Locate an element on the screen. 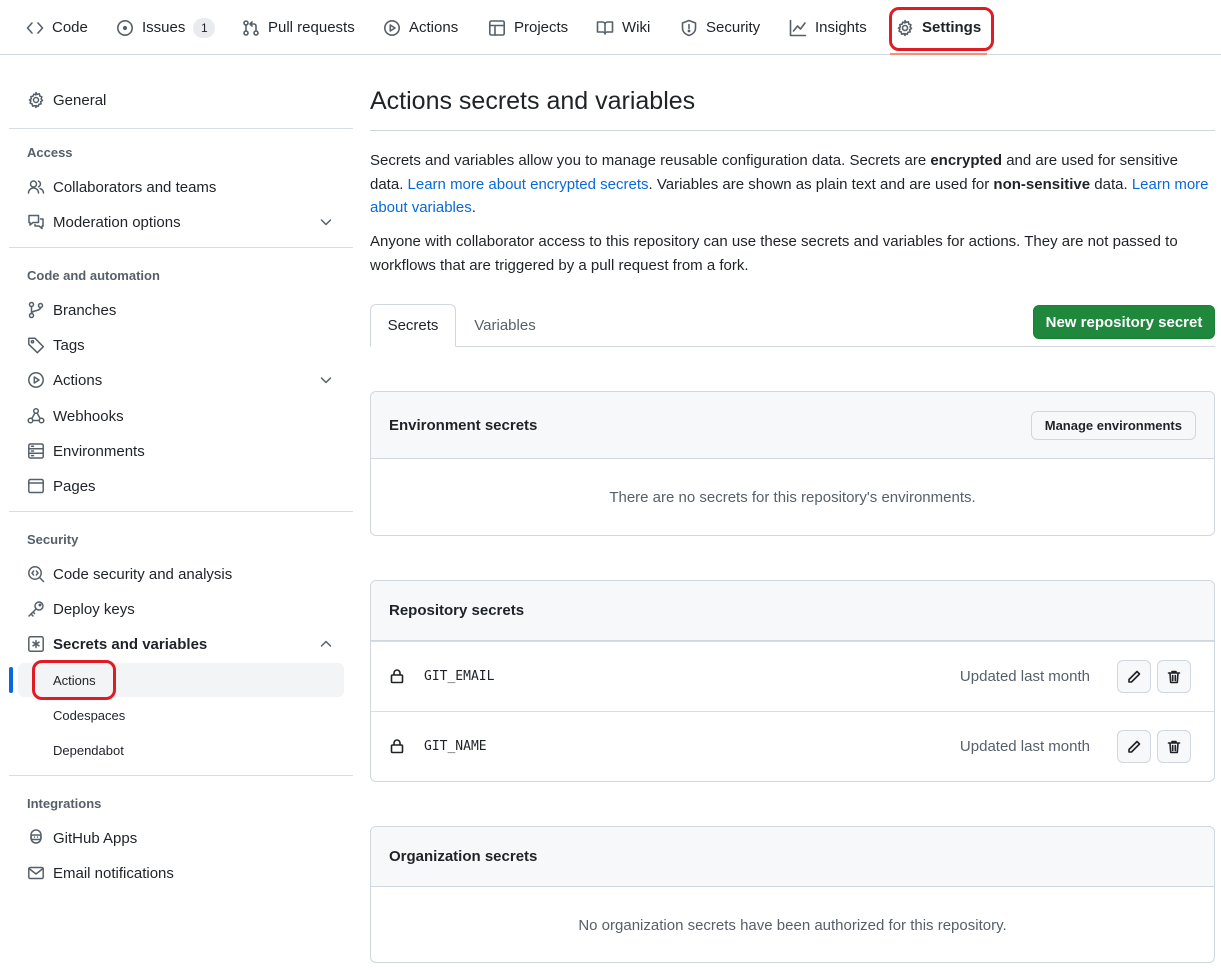  server-icon is located at coordinates (36, 451).